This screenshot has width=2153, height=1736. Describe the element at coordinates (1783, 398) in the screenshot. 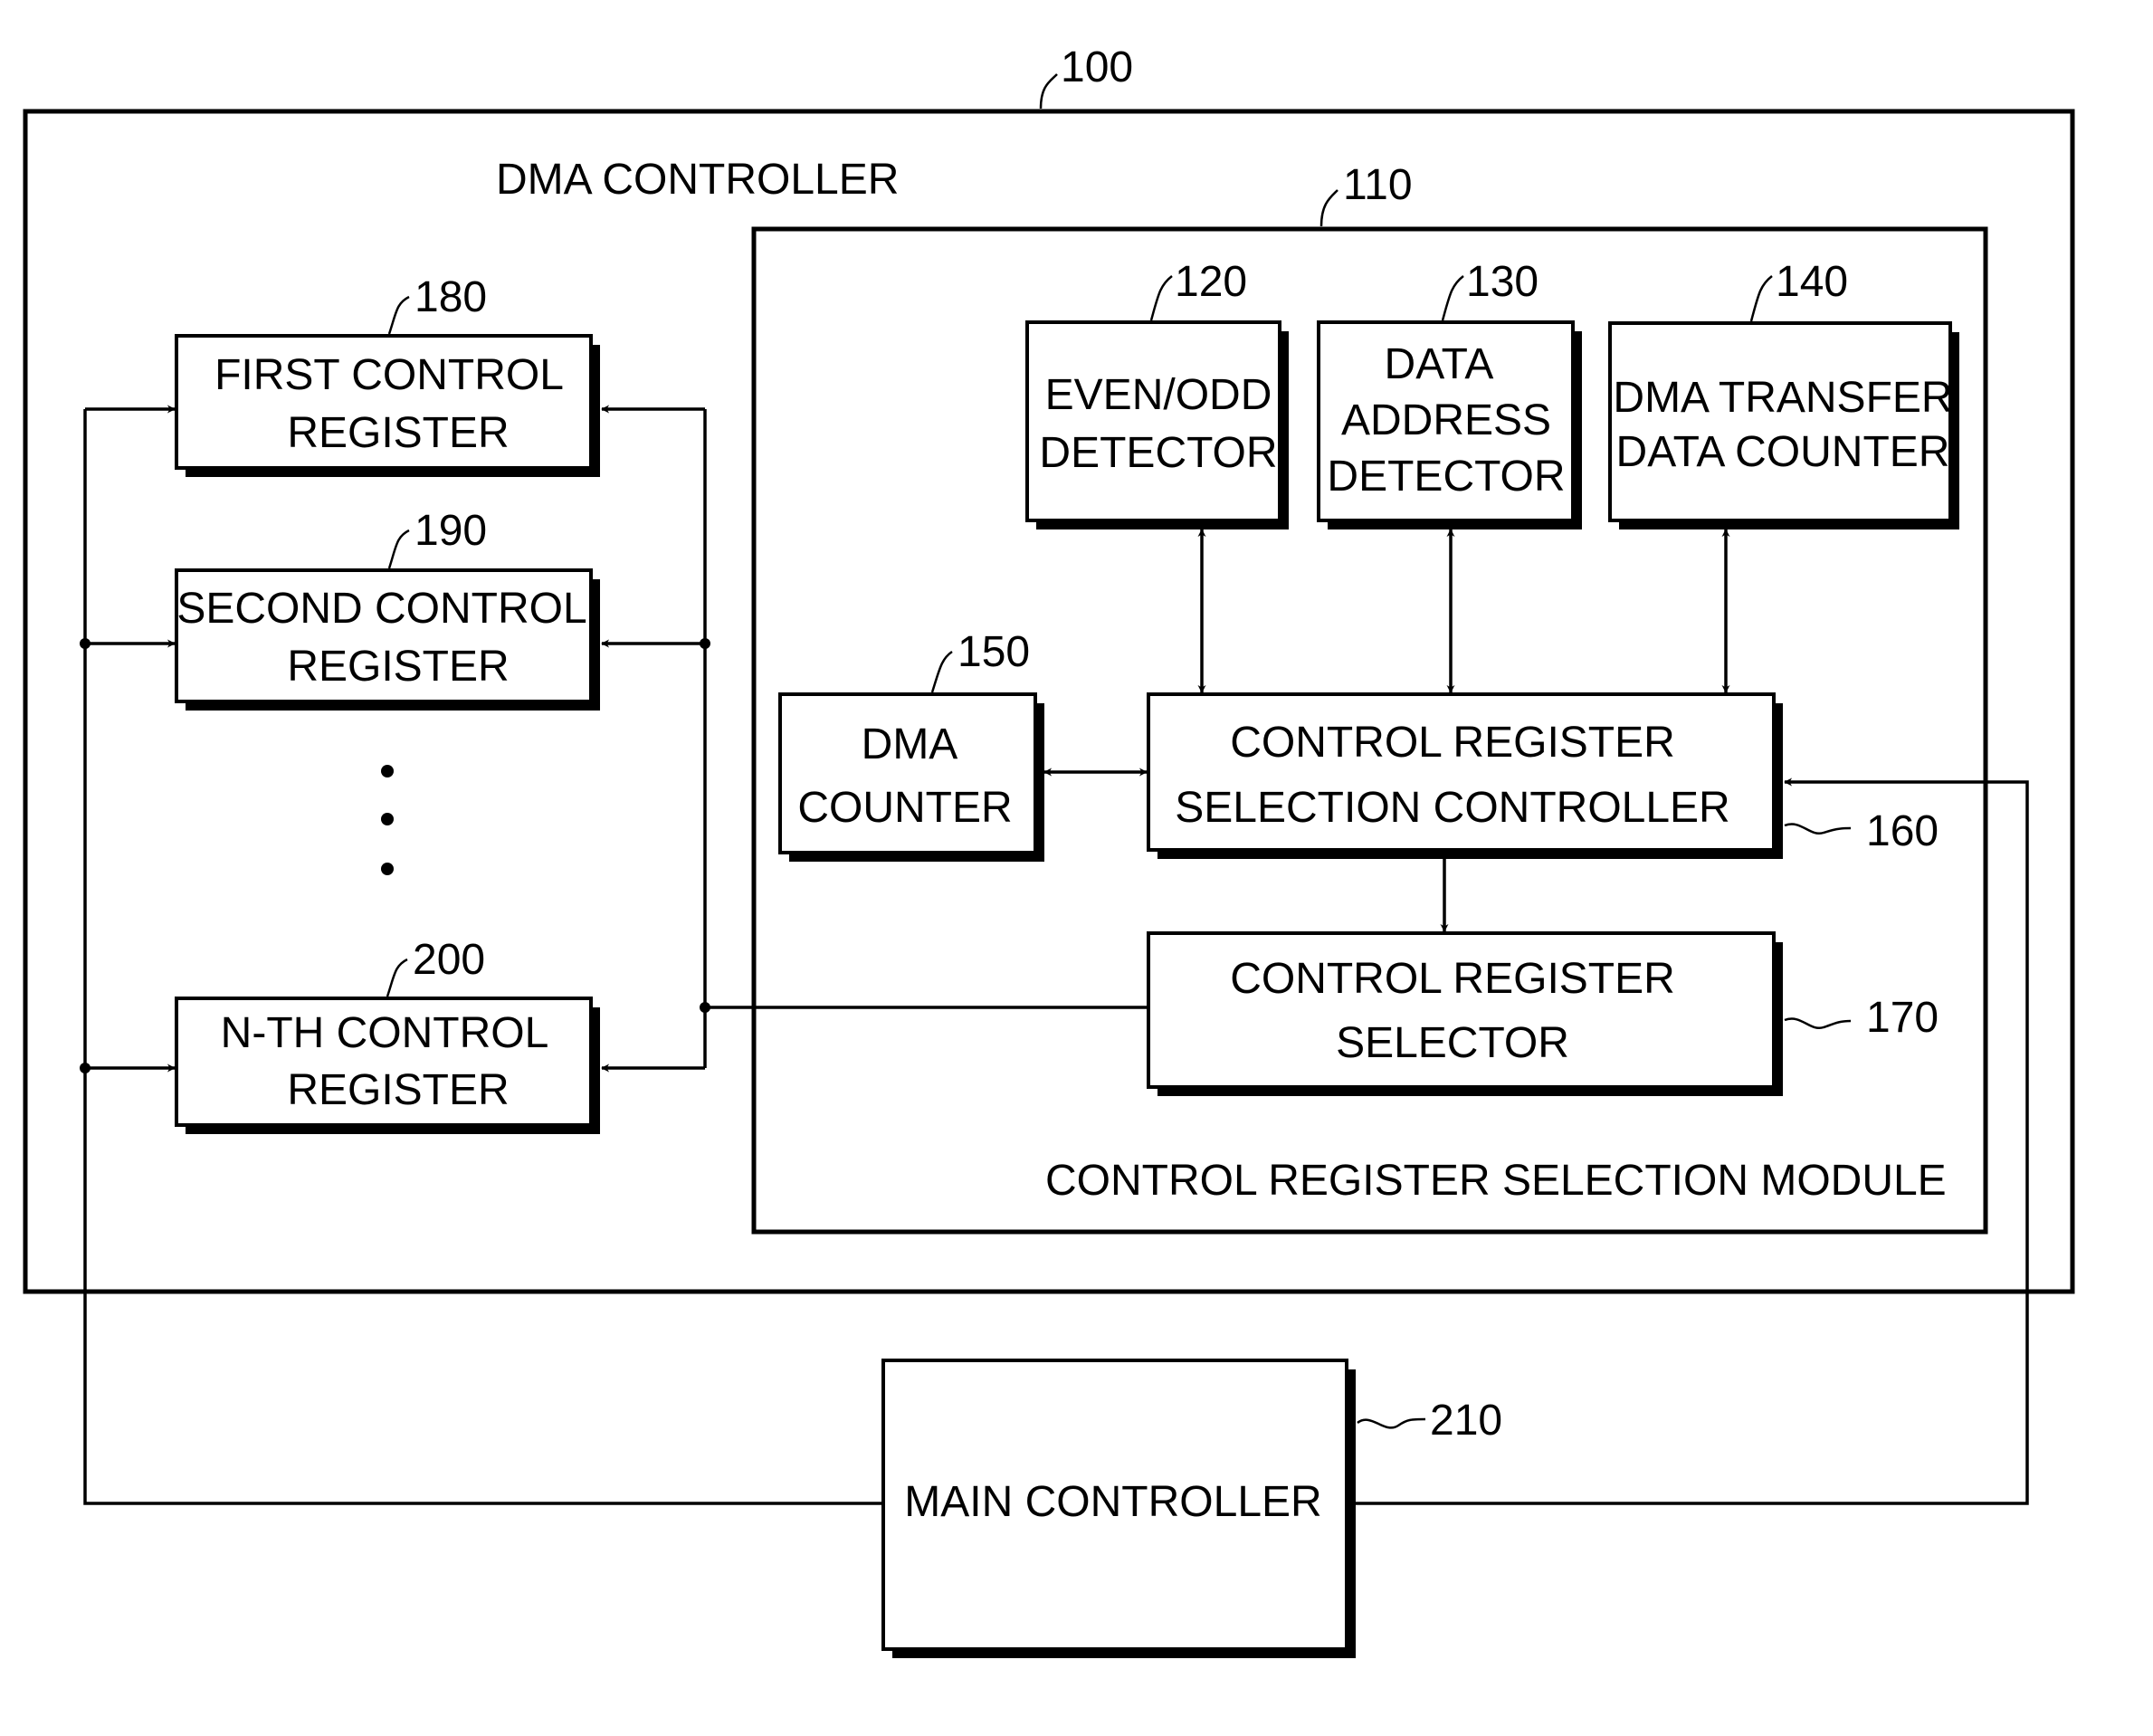

I see `transfer-counter-line1: DMA TRANSFER` at that location.